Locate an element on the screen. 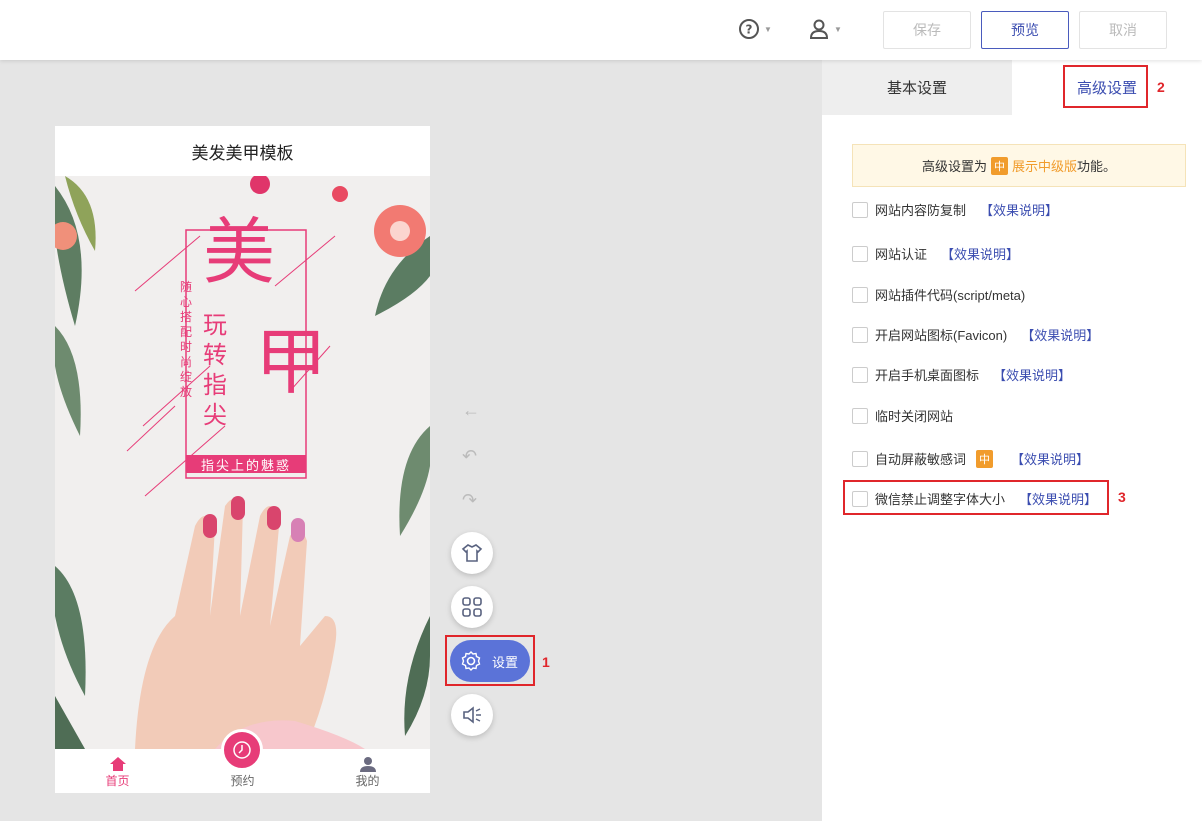  clock-icon is located at coordinates (242, 750).